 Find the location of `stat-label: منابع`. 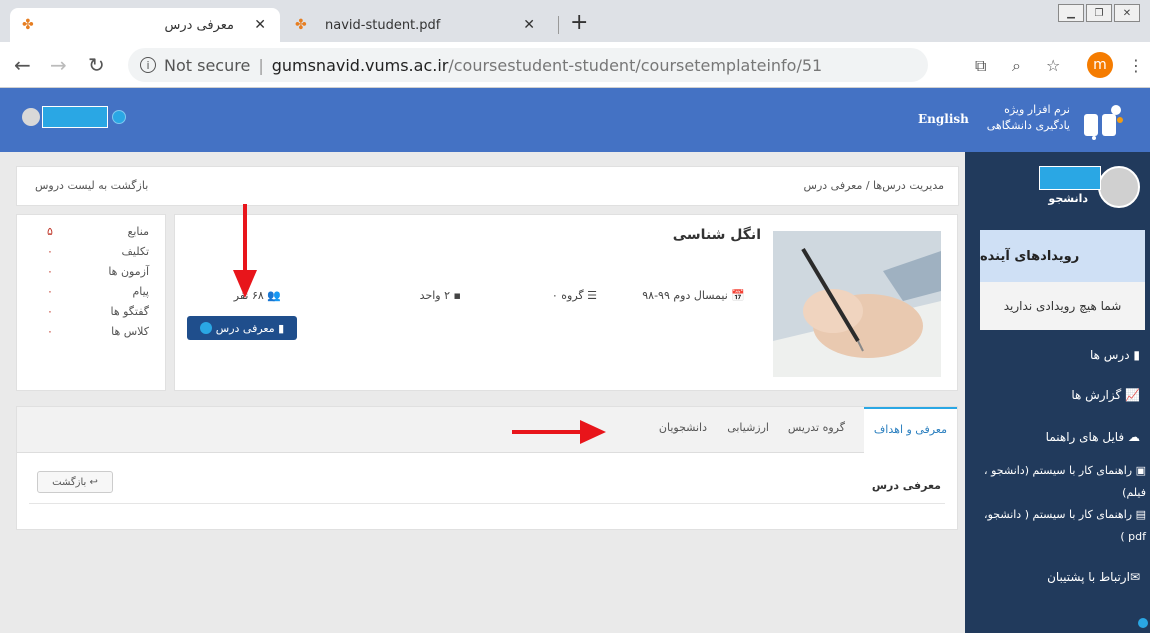

stat-label: منابع is located at coordinates (138, 231).